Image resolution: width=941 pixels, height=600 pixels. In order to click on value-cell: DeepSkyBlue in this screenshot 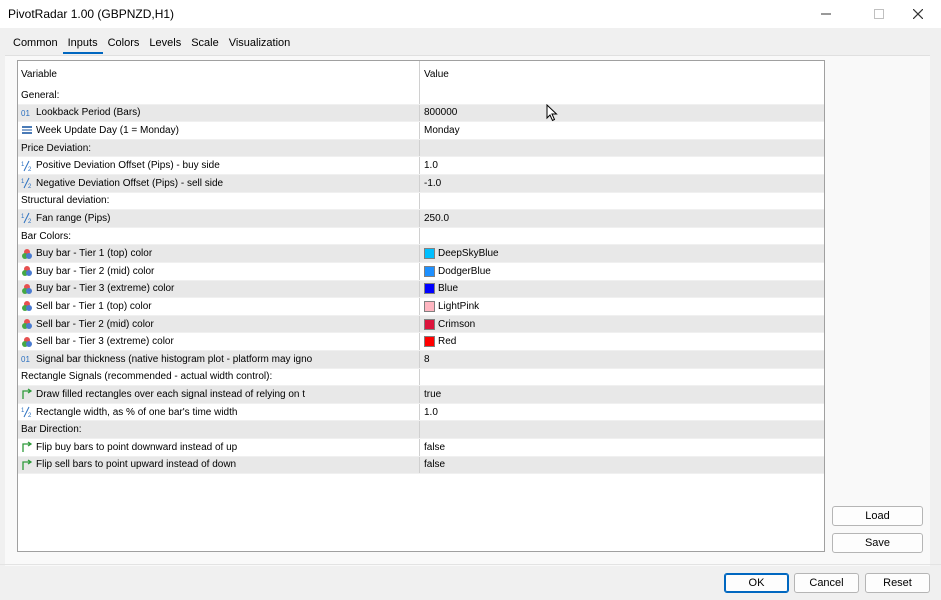, I will do `click(622, 253)`.